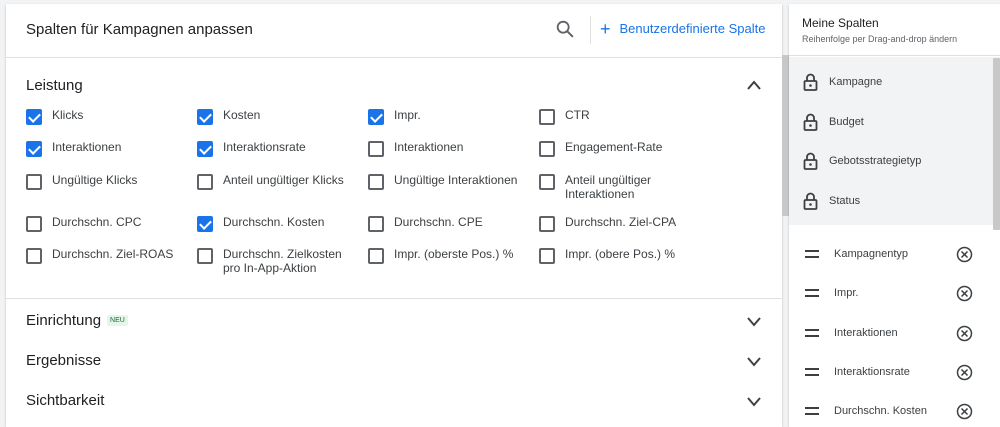 The height and width of the screenshot is (427, 1000). I want to click on column-item-durchschn-kosten: Durchschn. Kosten, so click(889, 411).